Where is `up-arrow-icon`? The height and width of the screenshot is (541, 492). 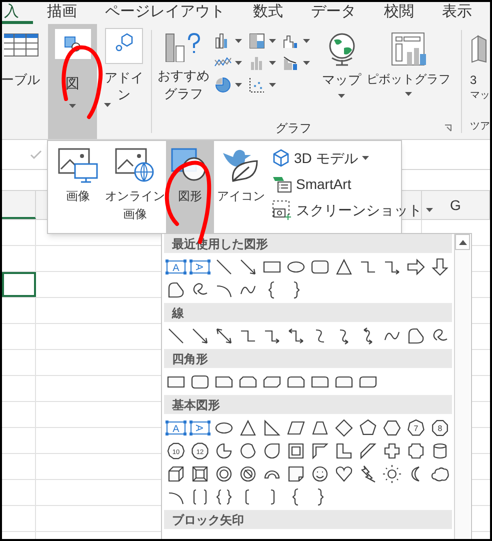
up-arrow-icon is located at coordinates (462, 242).